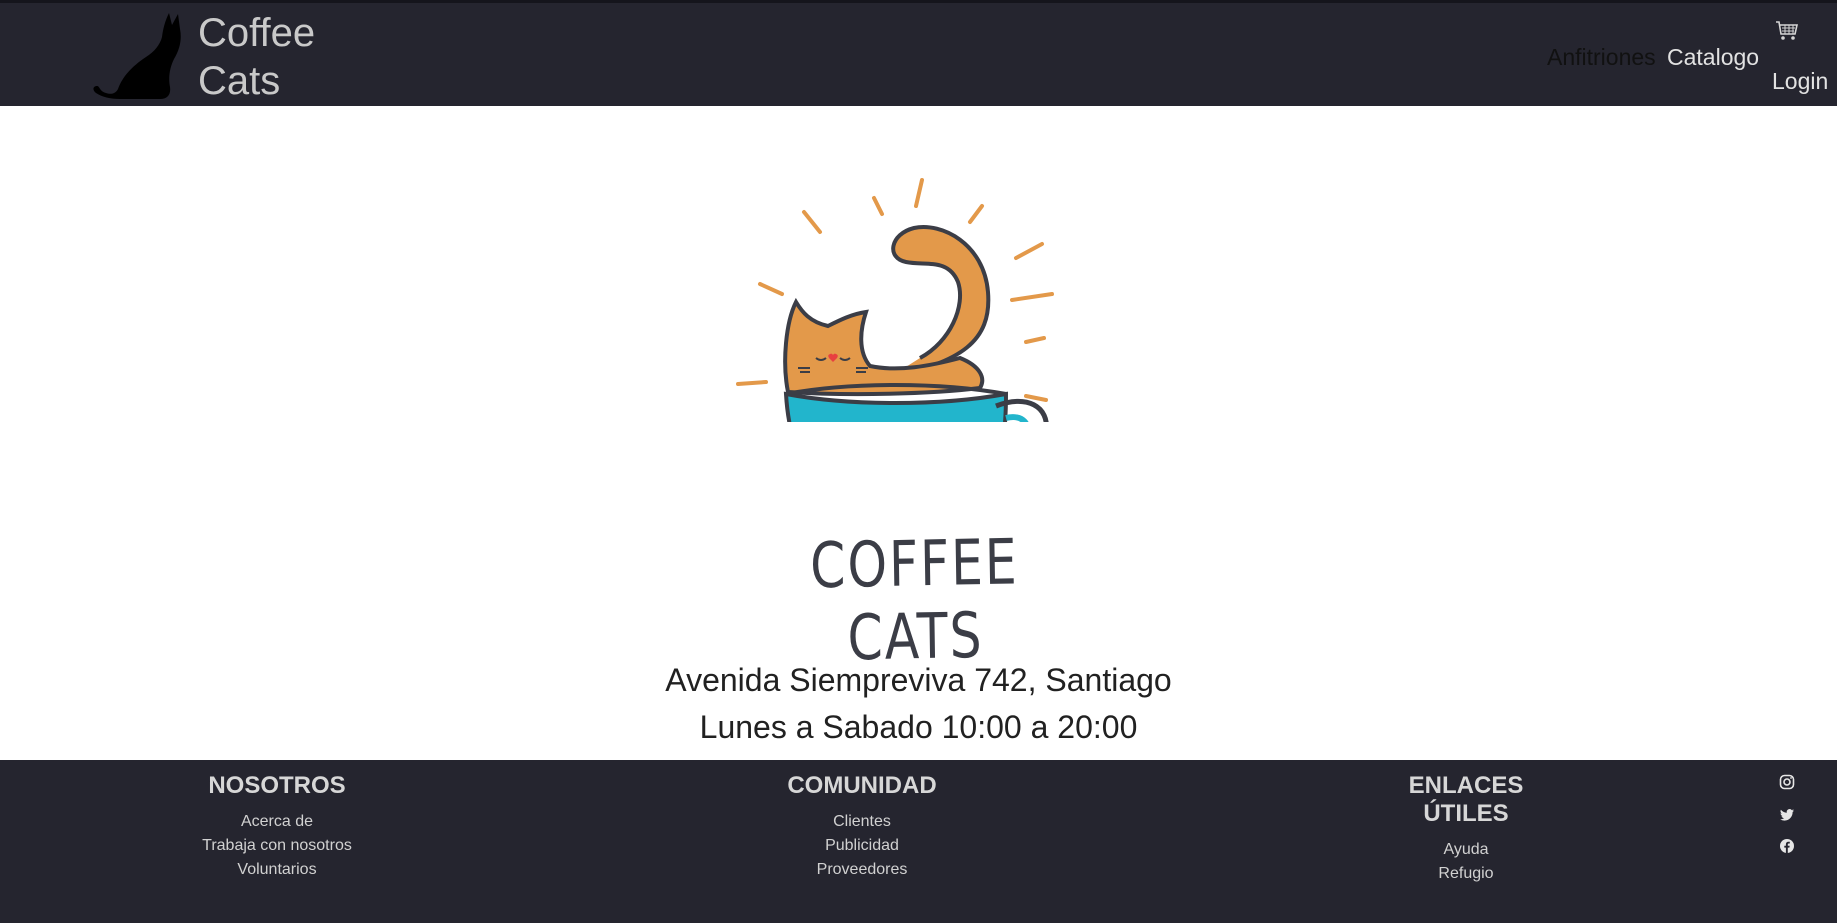 Image resolution: width=1837 pixels, height=923 pixels. Describe the element at coordinates (1466, 874) in the screenshot. I see `footer-link-refugio: Refugio` at that location.